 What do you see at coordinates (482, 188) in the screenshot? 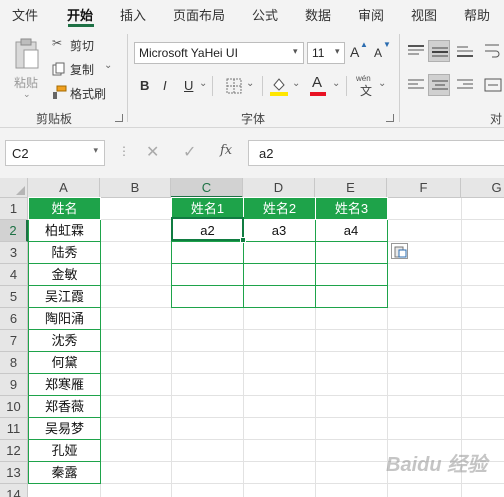
I see `column-header-g: G` at bounding box center [482, 188].